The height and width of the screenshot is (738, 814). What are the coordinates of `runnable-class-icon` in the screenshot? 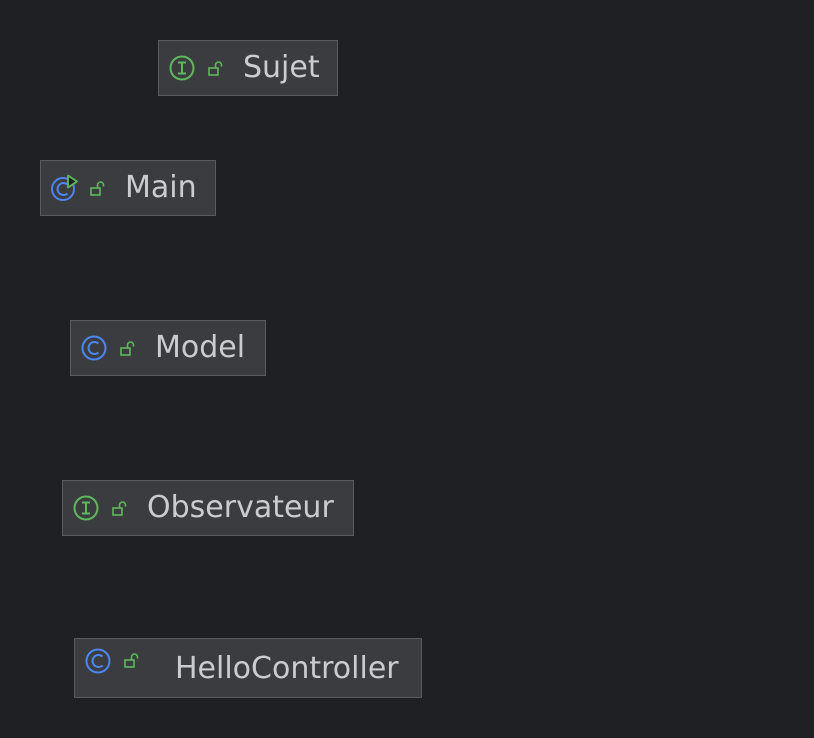 It's located at (64, 188).